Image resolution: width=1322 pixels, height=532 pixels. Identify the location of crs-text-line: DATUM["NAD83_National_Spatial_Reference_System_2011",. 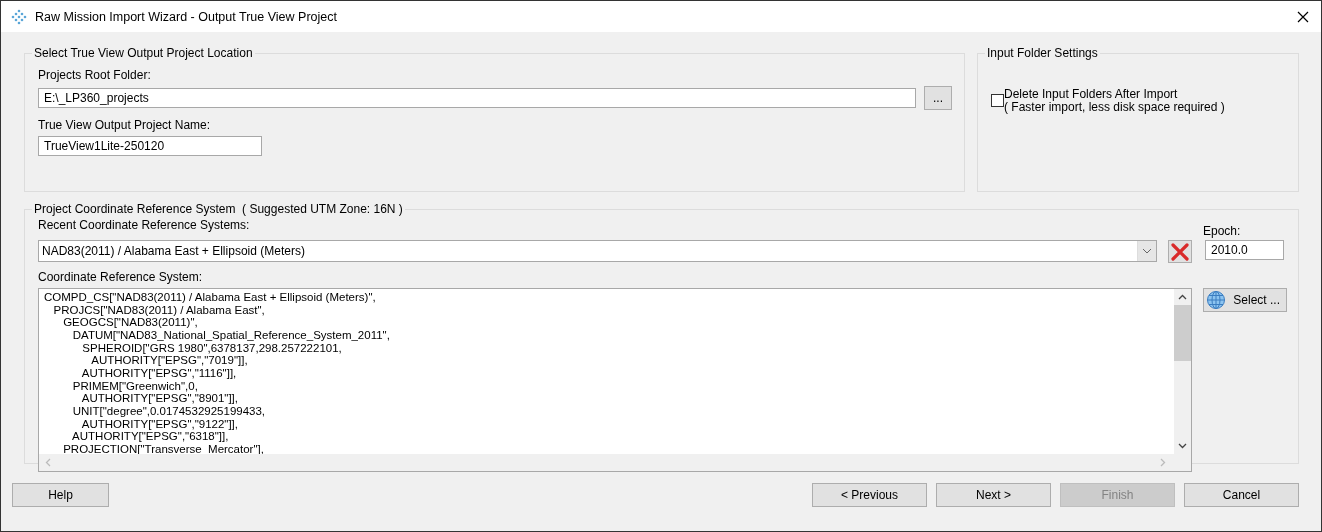
(231, 335).